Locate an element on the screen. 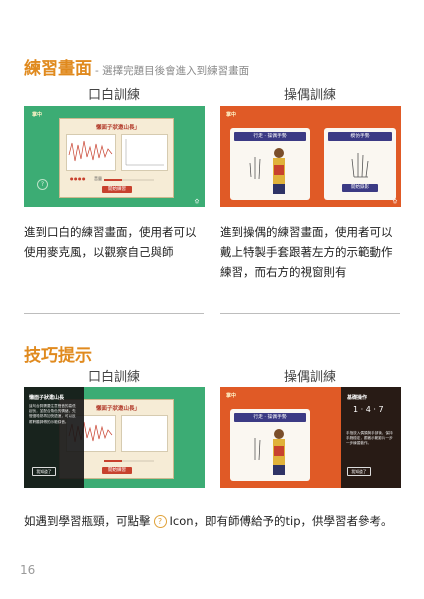  column-heading-voice-tips: 口白訓練 is located at coordinates (113, 377).